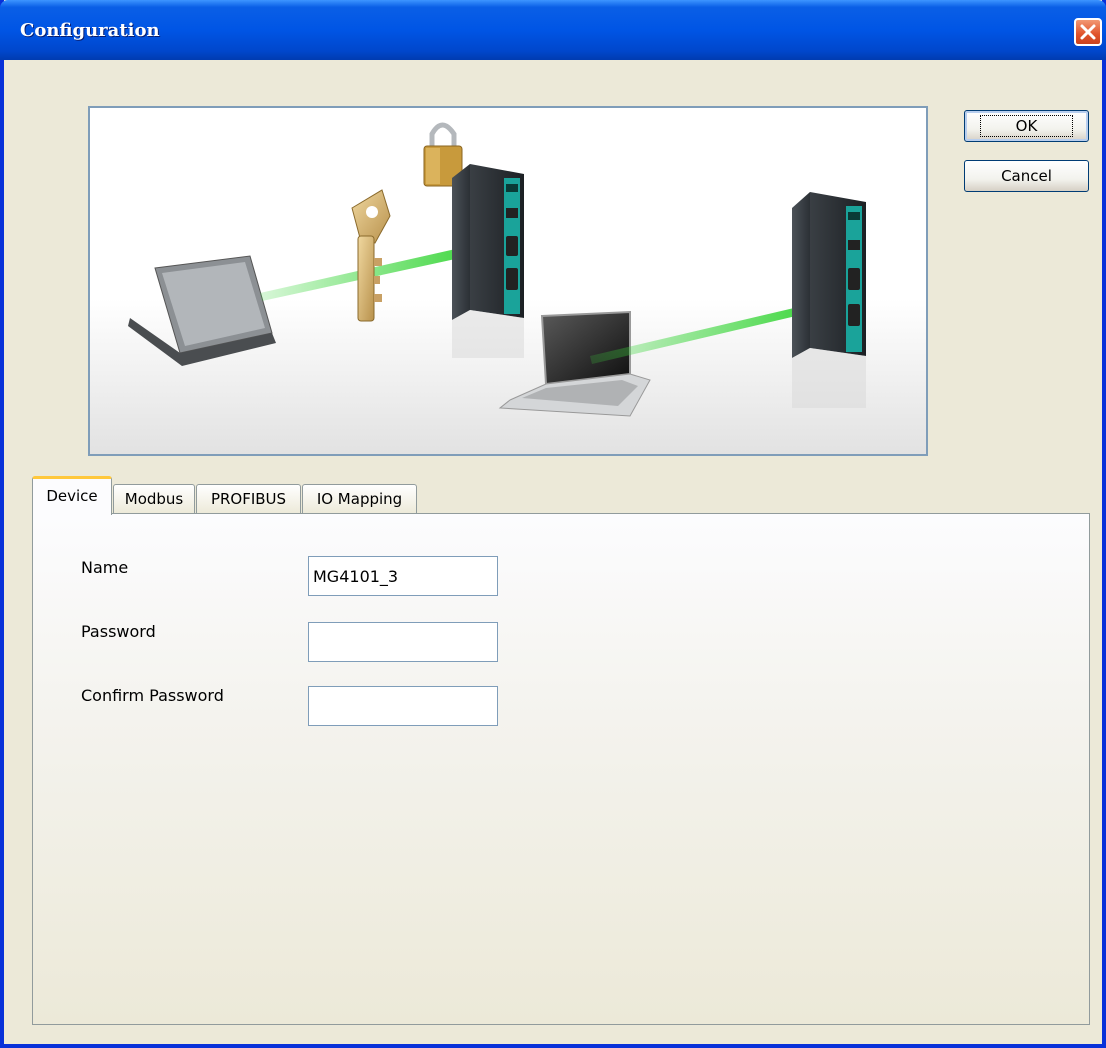 This screenshot has width=1106, height=1048. Describe the element at coordinates (359, 499) in the screenshot. I see `tab-io-mapping: IO Mapping` at that location.